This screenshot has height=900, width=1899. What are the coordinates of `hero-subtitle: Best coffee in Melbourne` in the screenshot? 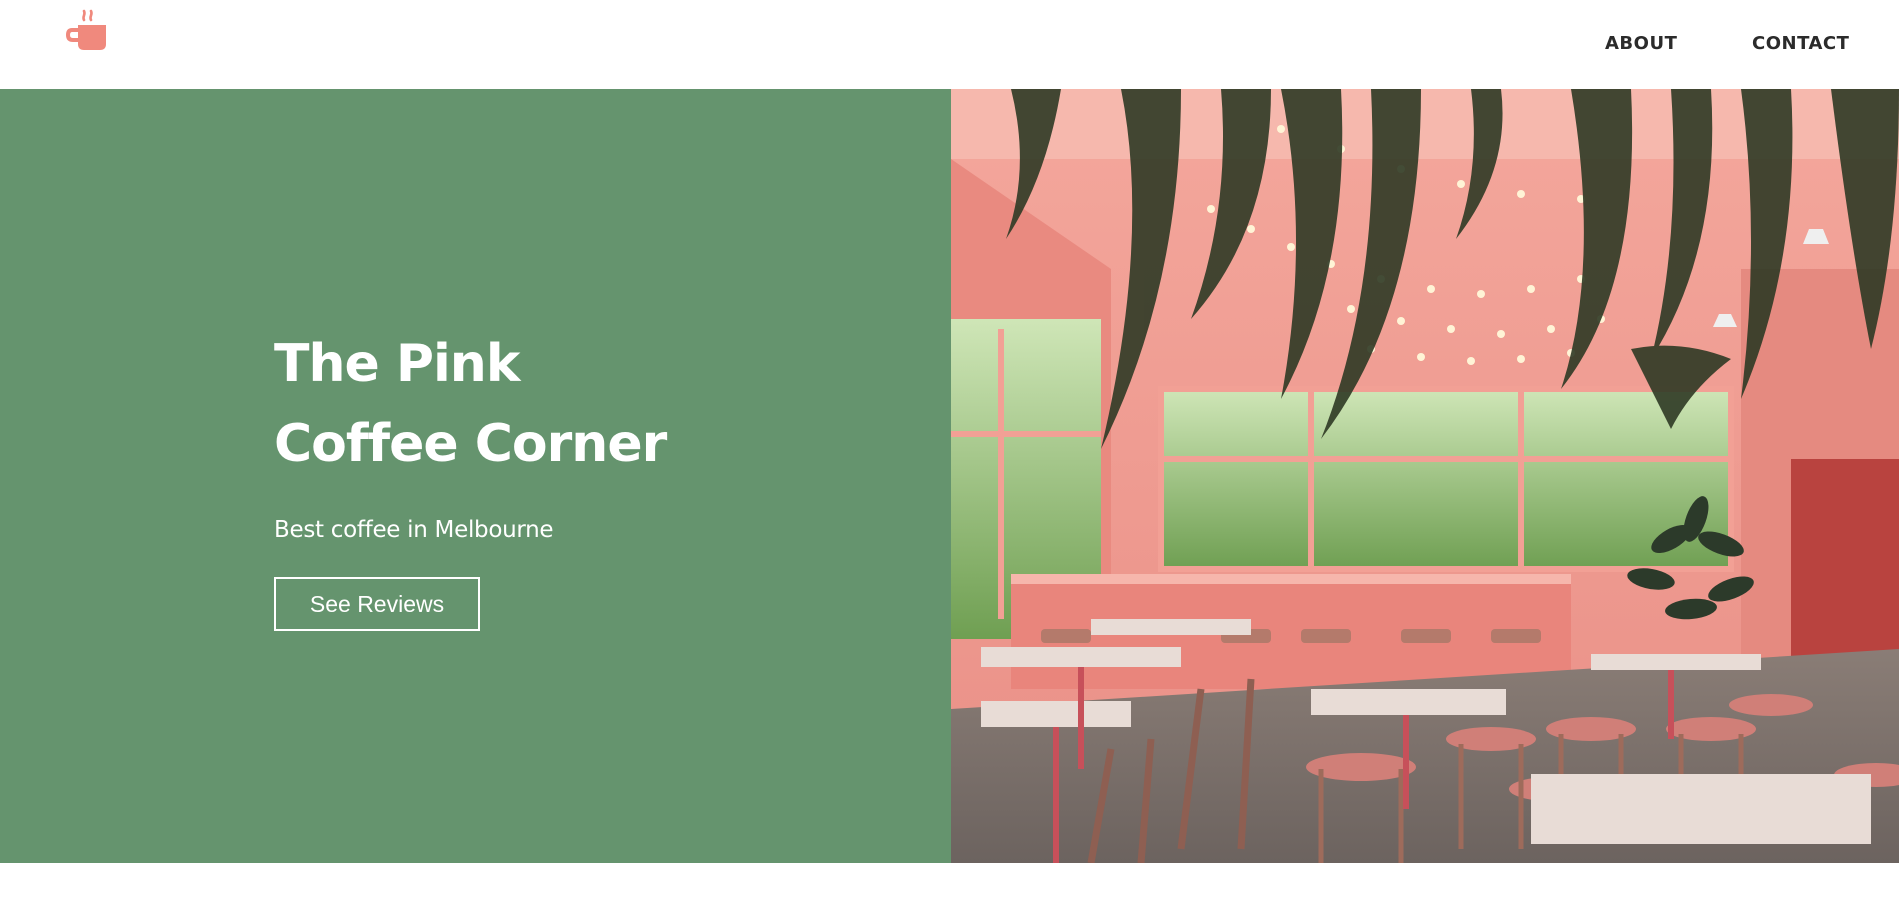 It's located at (414, 530).